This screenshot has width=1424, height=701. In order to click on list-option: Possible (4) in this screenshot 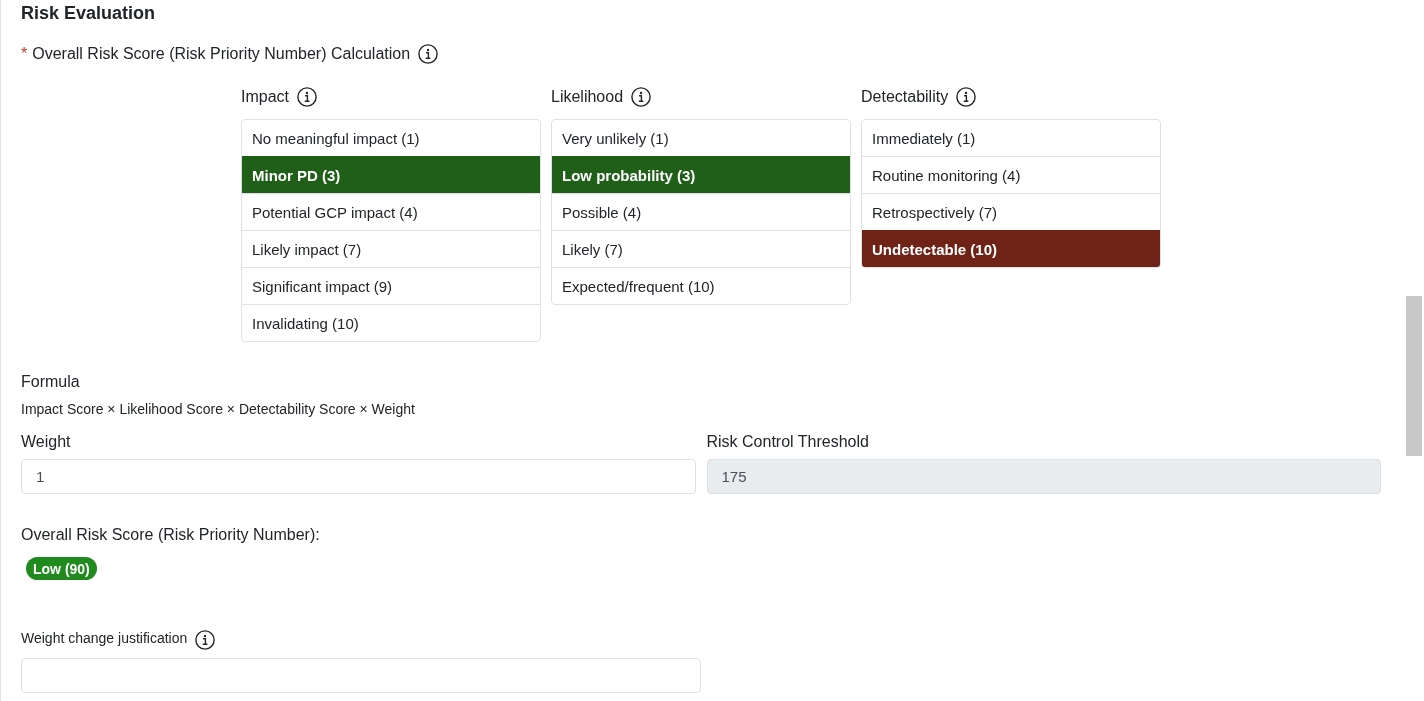, I will do `click(701, 211)`.